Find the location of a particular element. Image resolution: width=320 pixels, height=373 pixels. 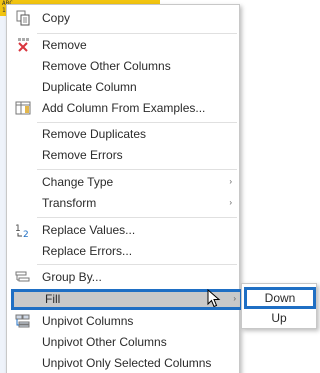

menu-item-duplicate-column: Duplicate Column is located at coordinates (123, 87).